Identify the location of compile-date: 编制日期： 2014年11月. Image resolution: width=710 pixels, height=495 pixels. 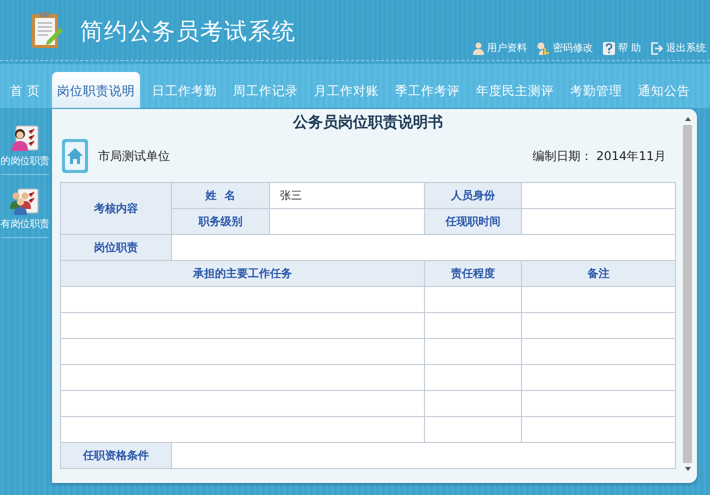
(599, 156).